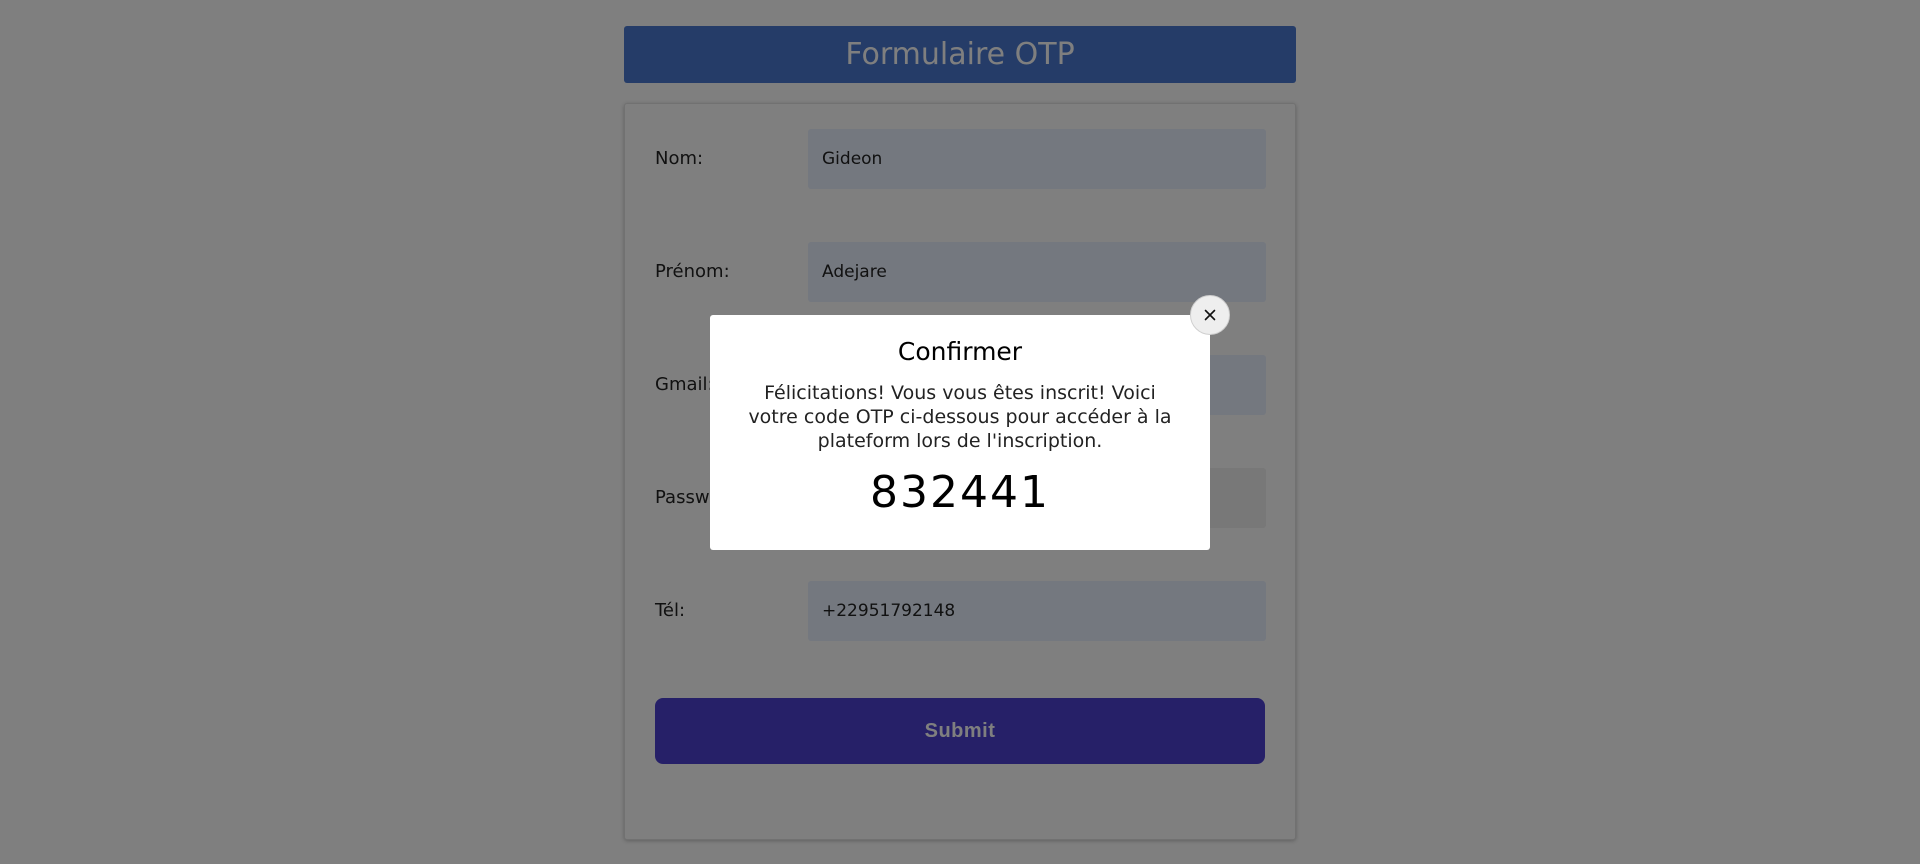  I want to click on modal-title: Confirmer, so click(960, 351).